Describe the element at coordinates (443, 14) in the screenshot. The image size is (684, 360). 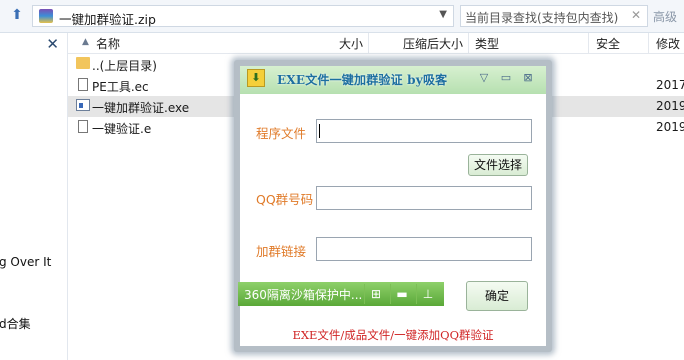
I see `chevron-down-icon: ▼` at that location.